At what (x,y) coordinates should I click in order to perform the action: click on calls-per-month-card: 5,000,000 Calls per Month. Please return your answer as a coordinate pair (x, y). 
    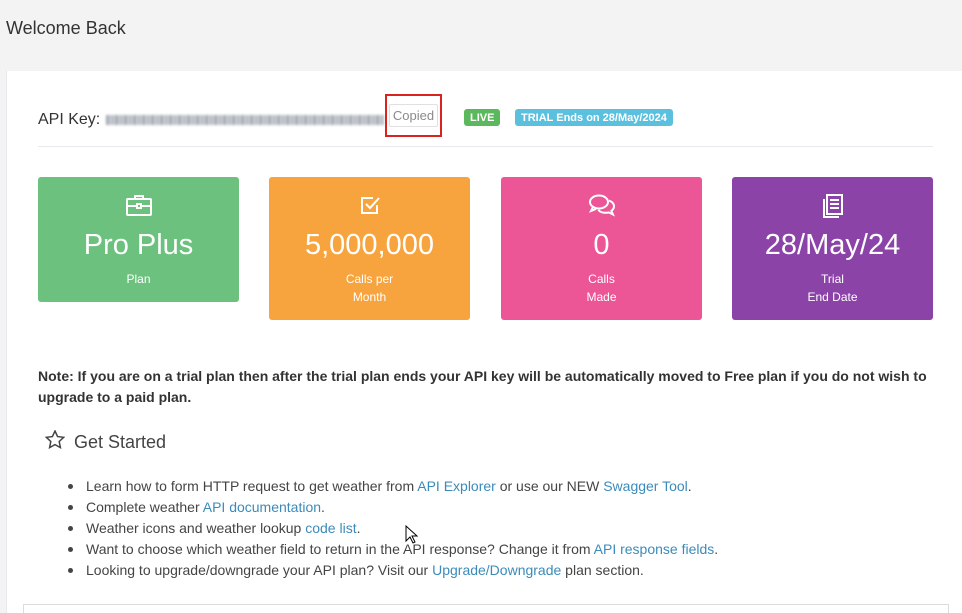
    Looking at the image, I should click on (369, 248).